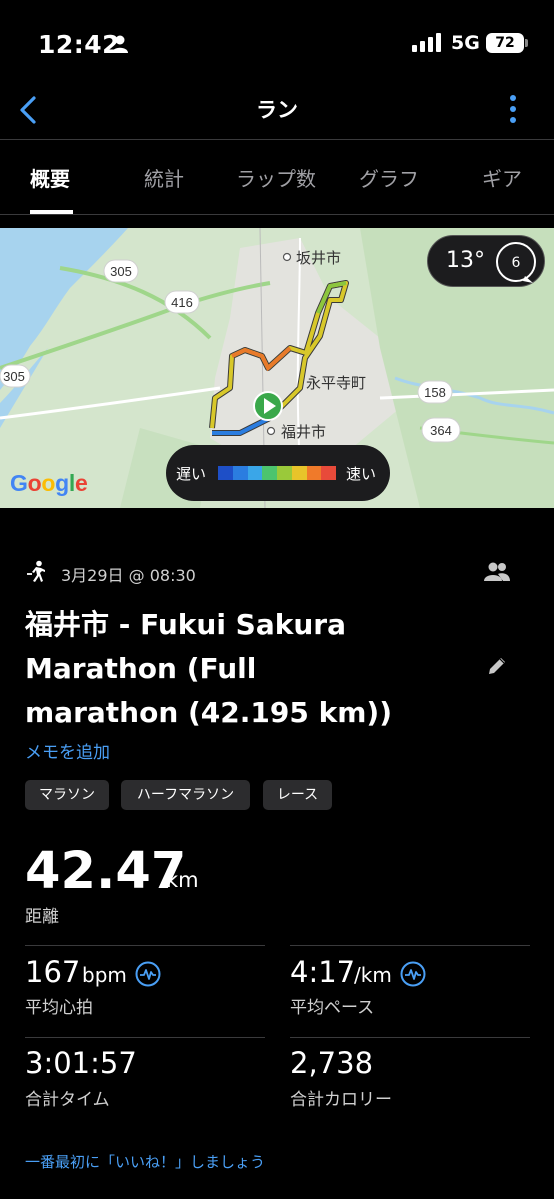 The width and height of the screenshot is (554, 1199). What do you see at coordinates (505, 43) in the screenshot?
I see `battery-icon: 72` at bounding box center [505, 43].